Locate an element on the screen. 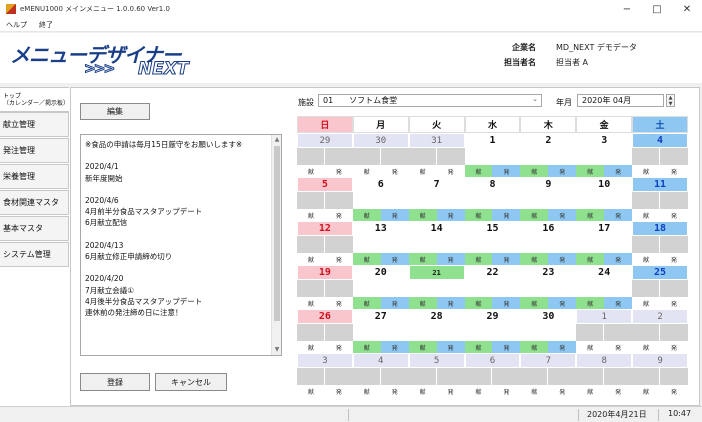 The height and width of the screenshot is (422, 702). scroll-thumb is located at coordinates (277, 233).